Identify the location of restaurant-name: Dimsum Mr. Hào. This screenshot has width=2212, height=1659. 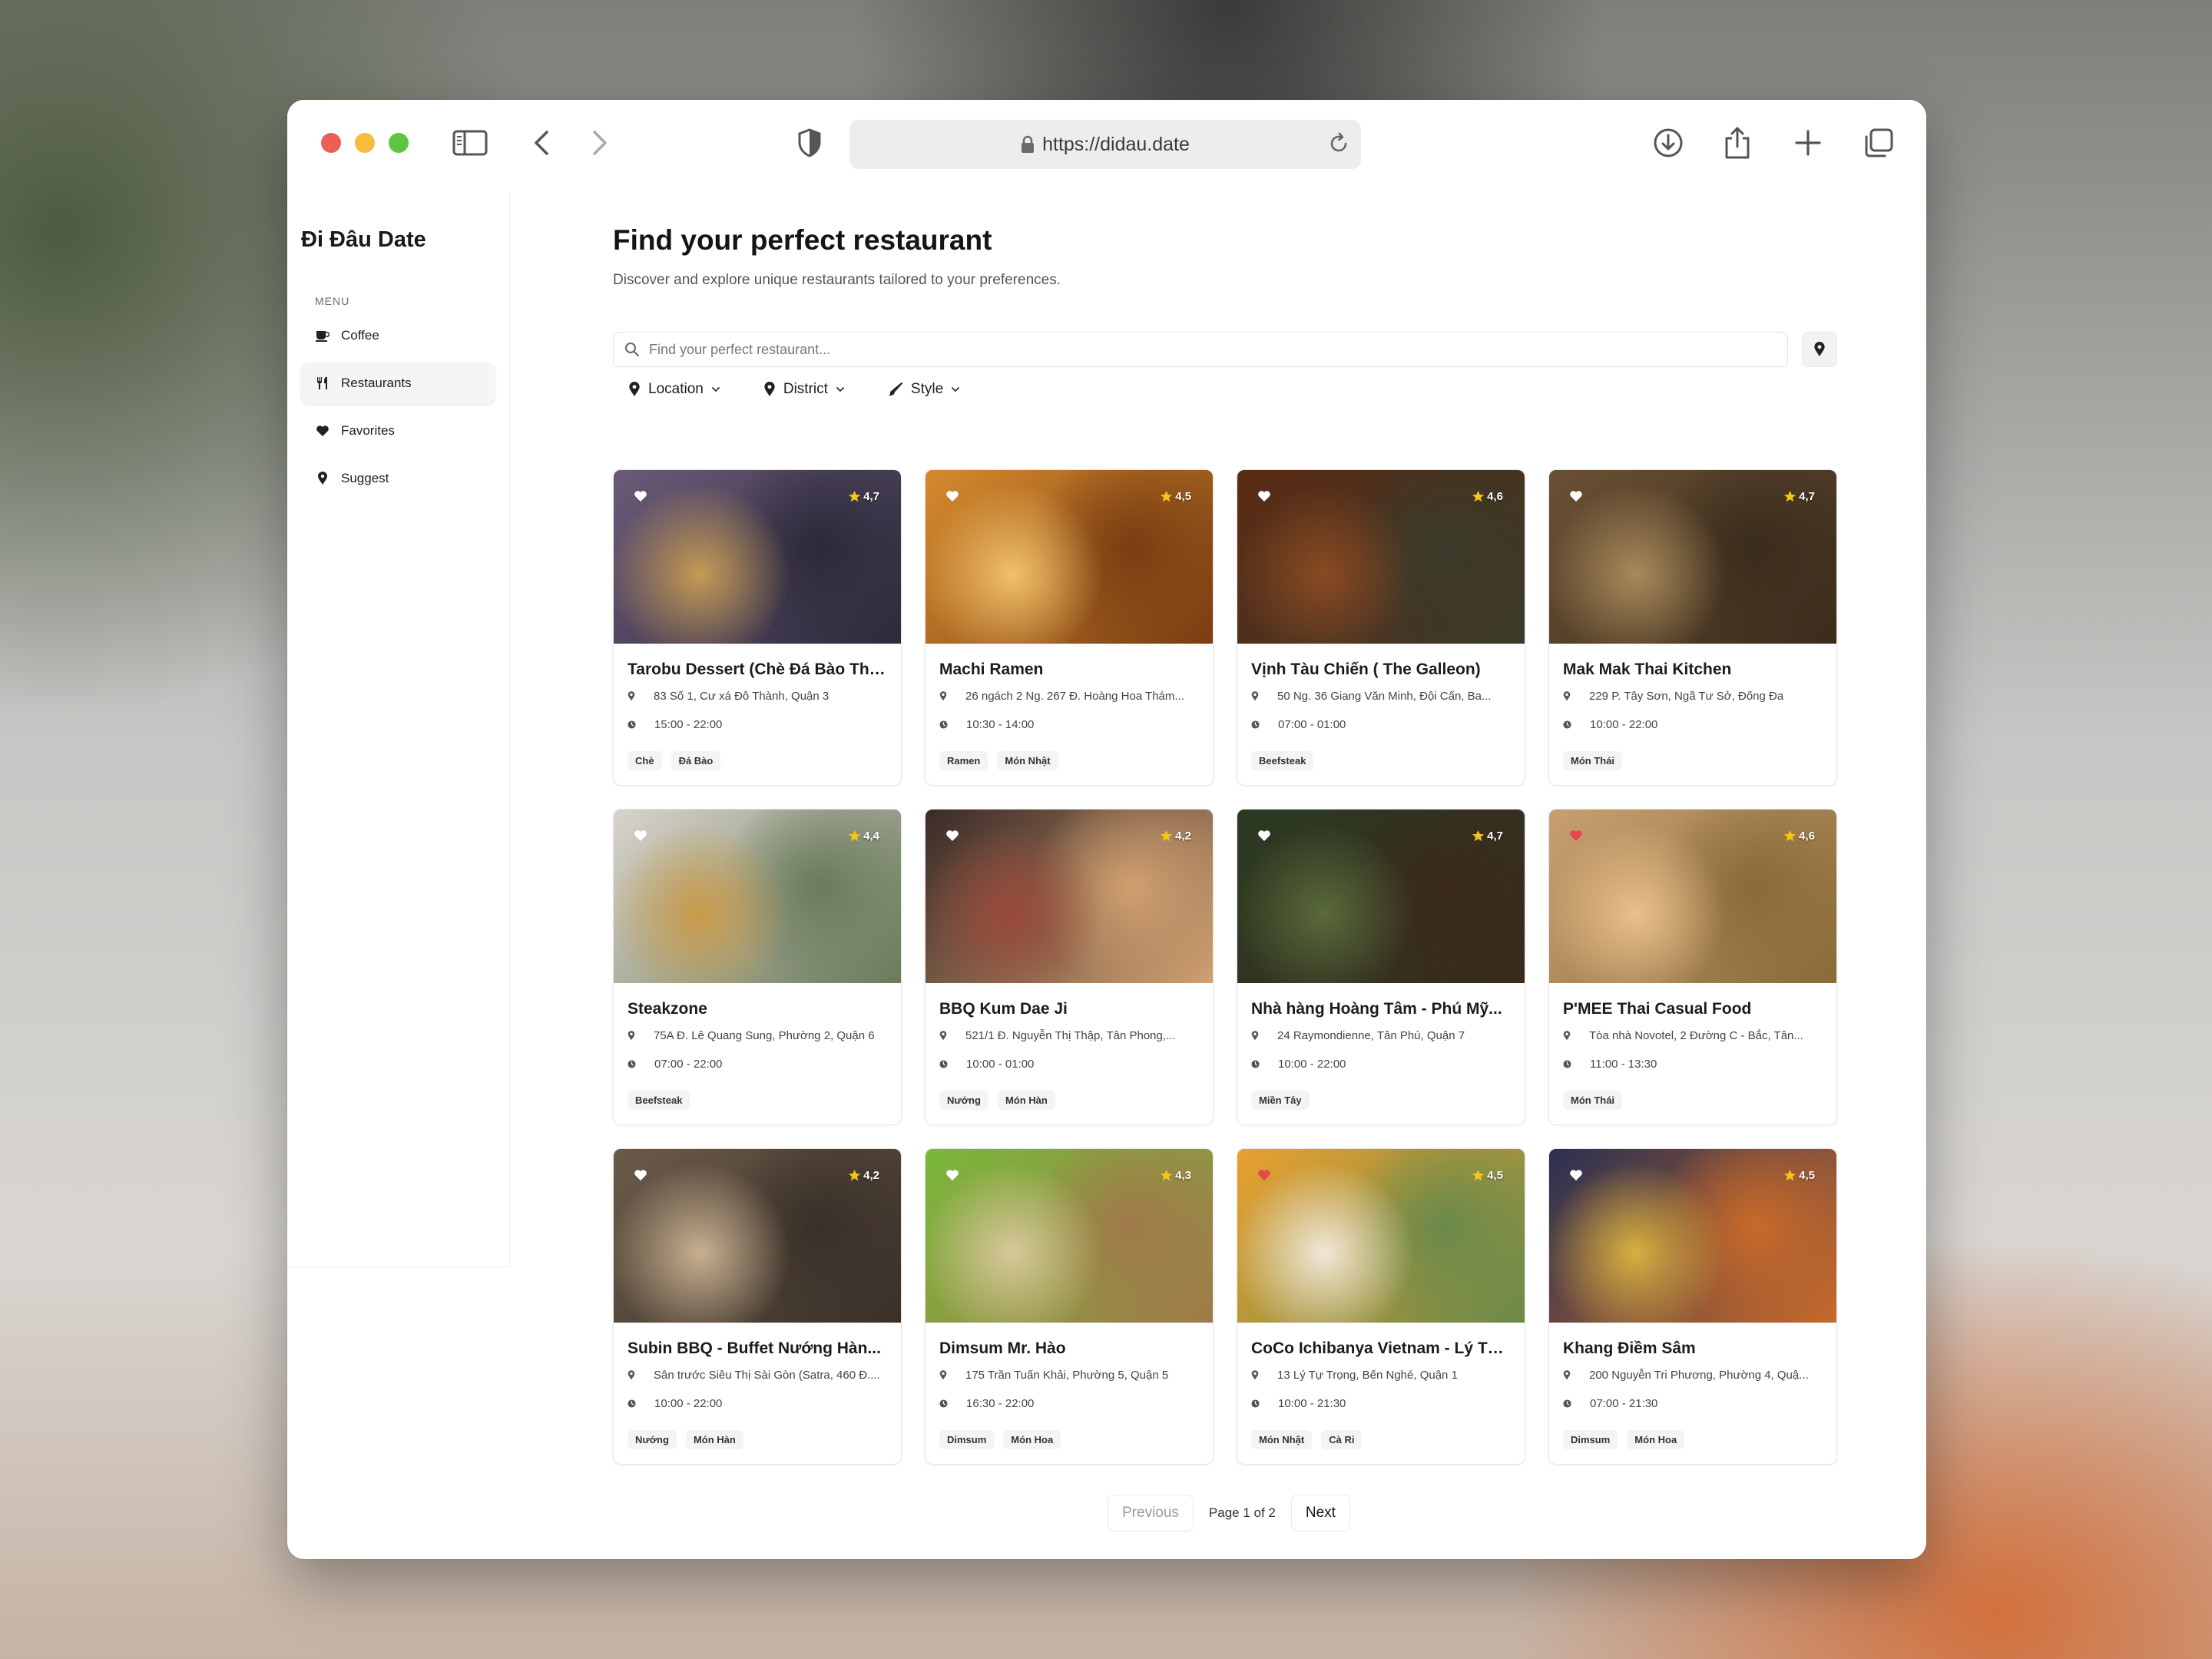
(1069, 1348).